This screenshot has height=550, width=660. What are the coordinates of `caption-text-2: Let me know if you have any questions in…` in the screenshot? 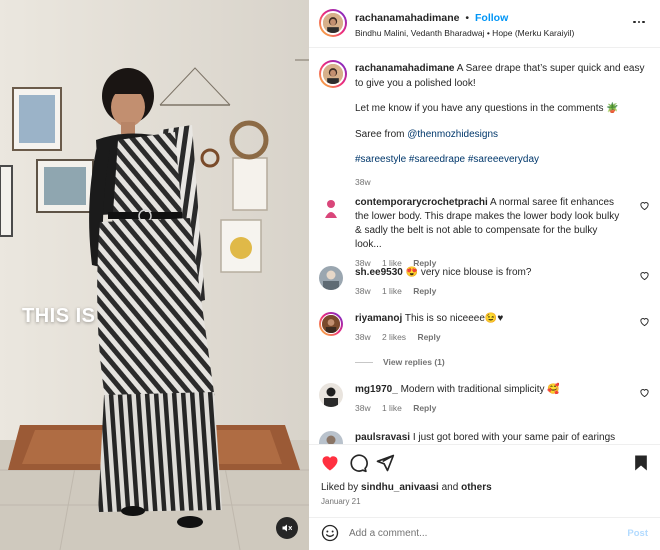 It's located at (487, 108).